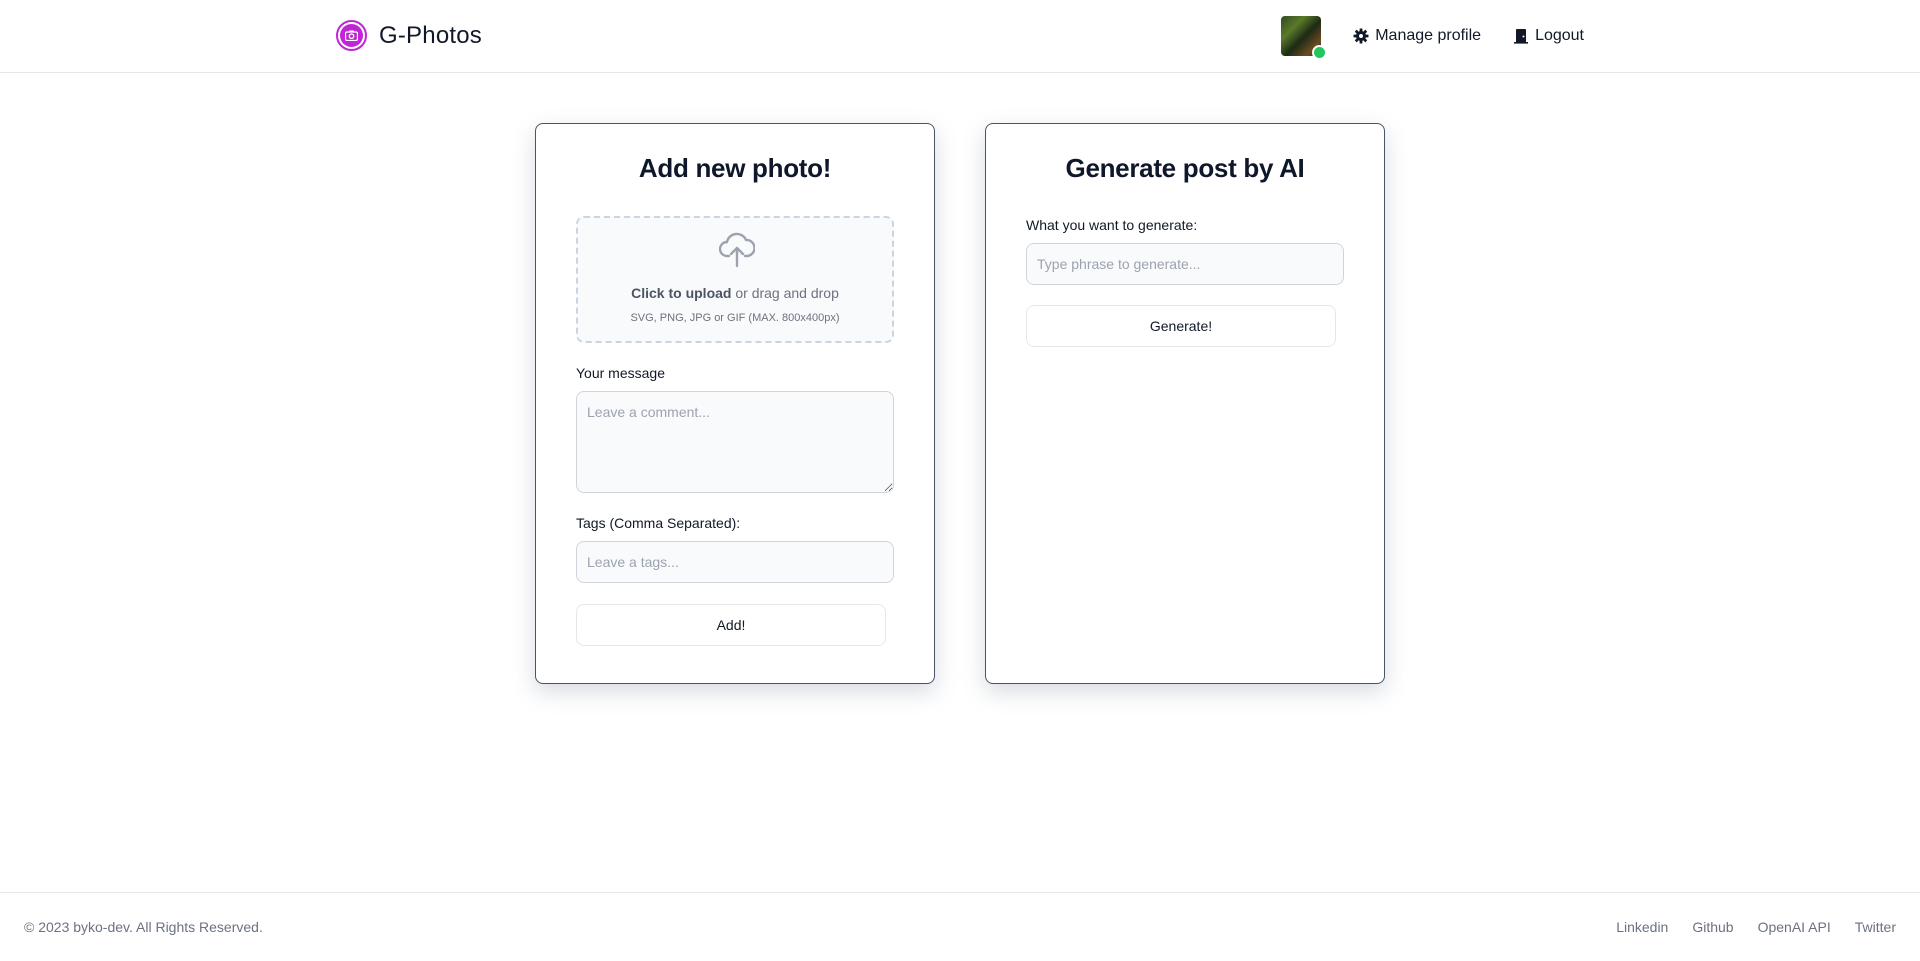 Image resolution: width=1920 pixels, height=961 pixels. I want to click on user-avatar-button, so click(1304, 38).